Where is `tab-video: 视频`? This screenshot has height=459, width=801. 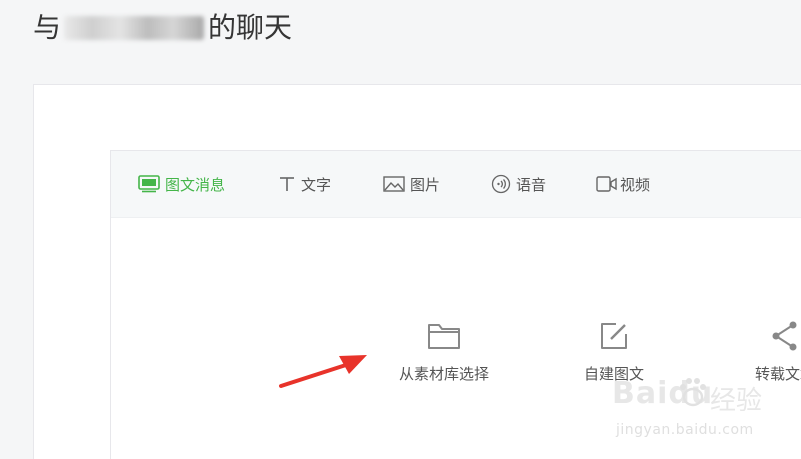
tab-video: 视频 is located at coordinates (623, 184).